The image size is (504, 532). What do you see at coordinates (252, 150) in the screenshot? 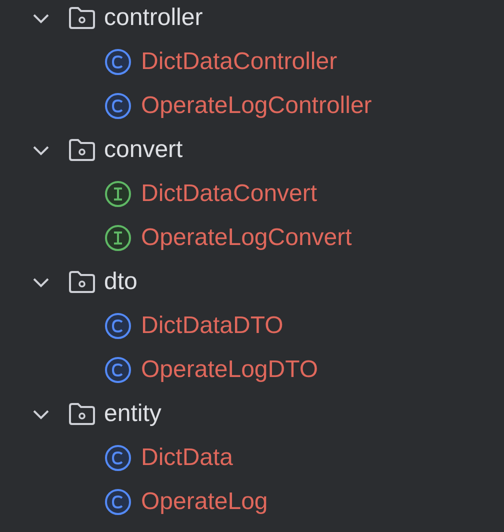
I see `tree-item: convert` at bounding box center [252, 150].